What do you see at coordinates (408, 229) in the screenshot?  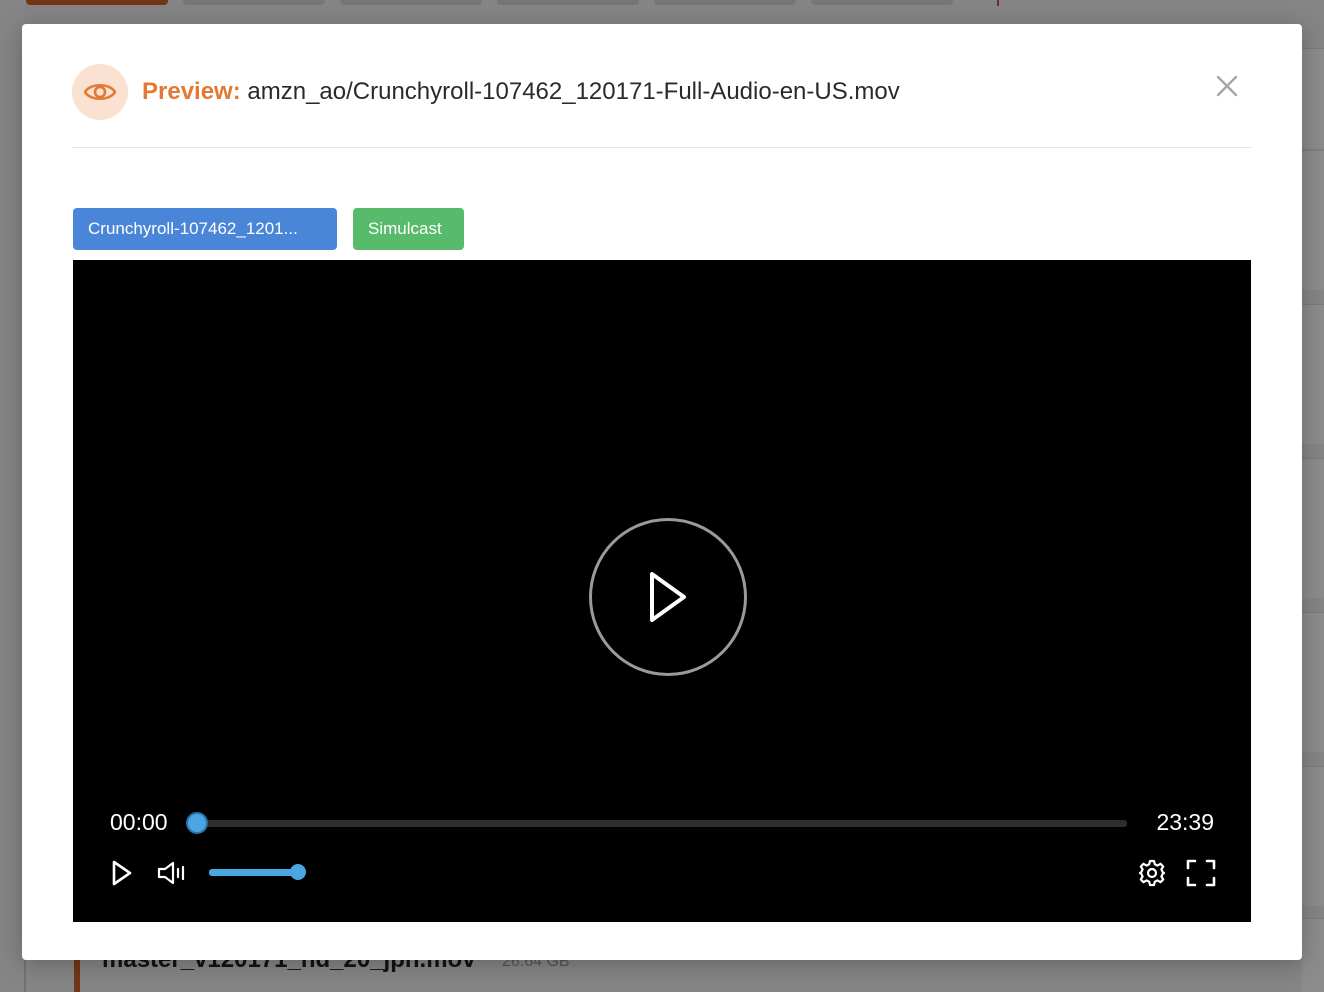 I see `simulcast-tag: Simulcast` at bounding box center [408, 229].